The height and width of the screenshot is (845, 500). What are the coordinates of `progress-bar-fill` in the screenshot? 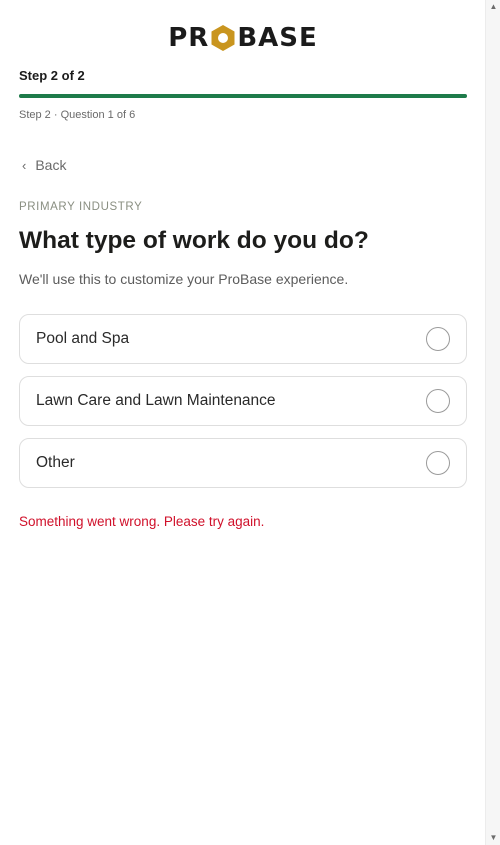 It's located at (243, 96).